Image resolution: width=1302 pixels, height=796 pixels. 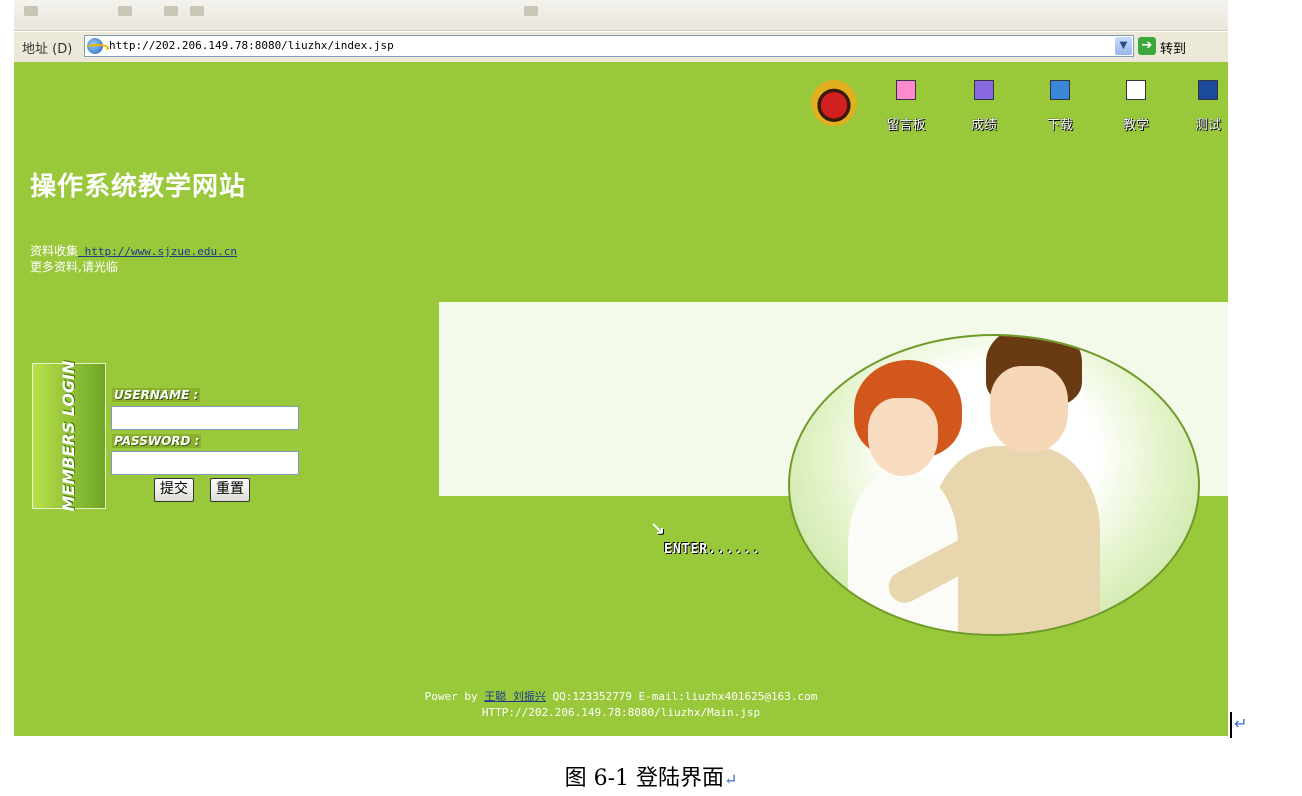 I want to click on grades-icon, so click(x=984, y=90).